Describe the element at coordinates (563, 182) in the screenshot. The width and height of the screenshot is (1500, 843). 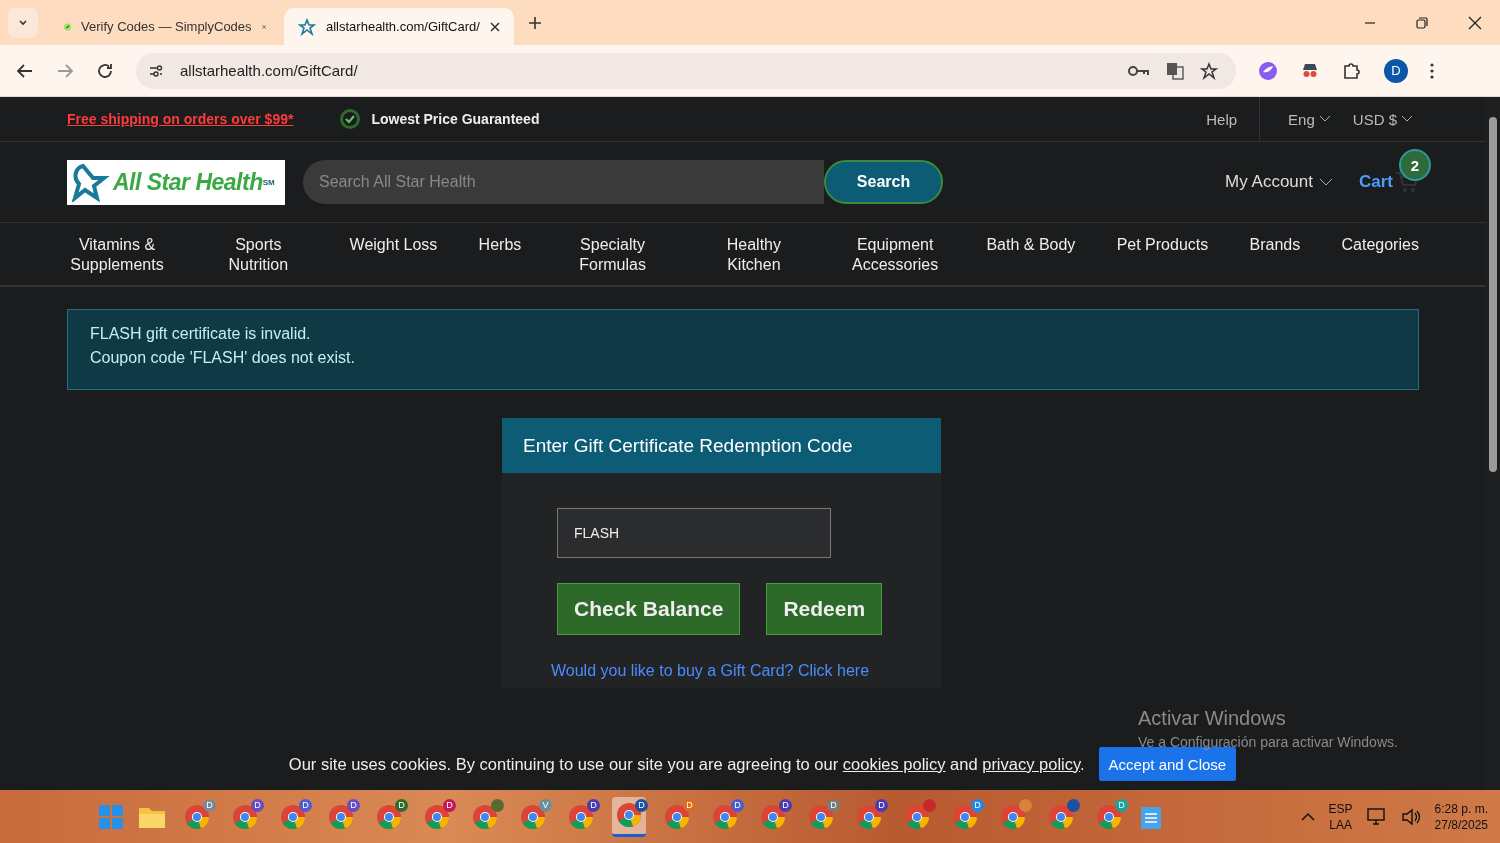
I see `search-field: Search All Star Health` at that location.